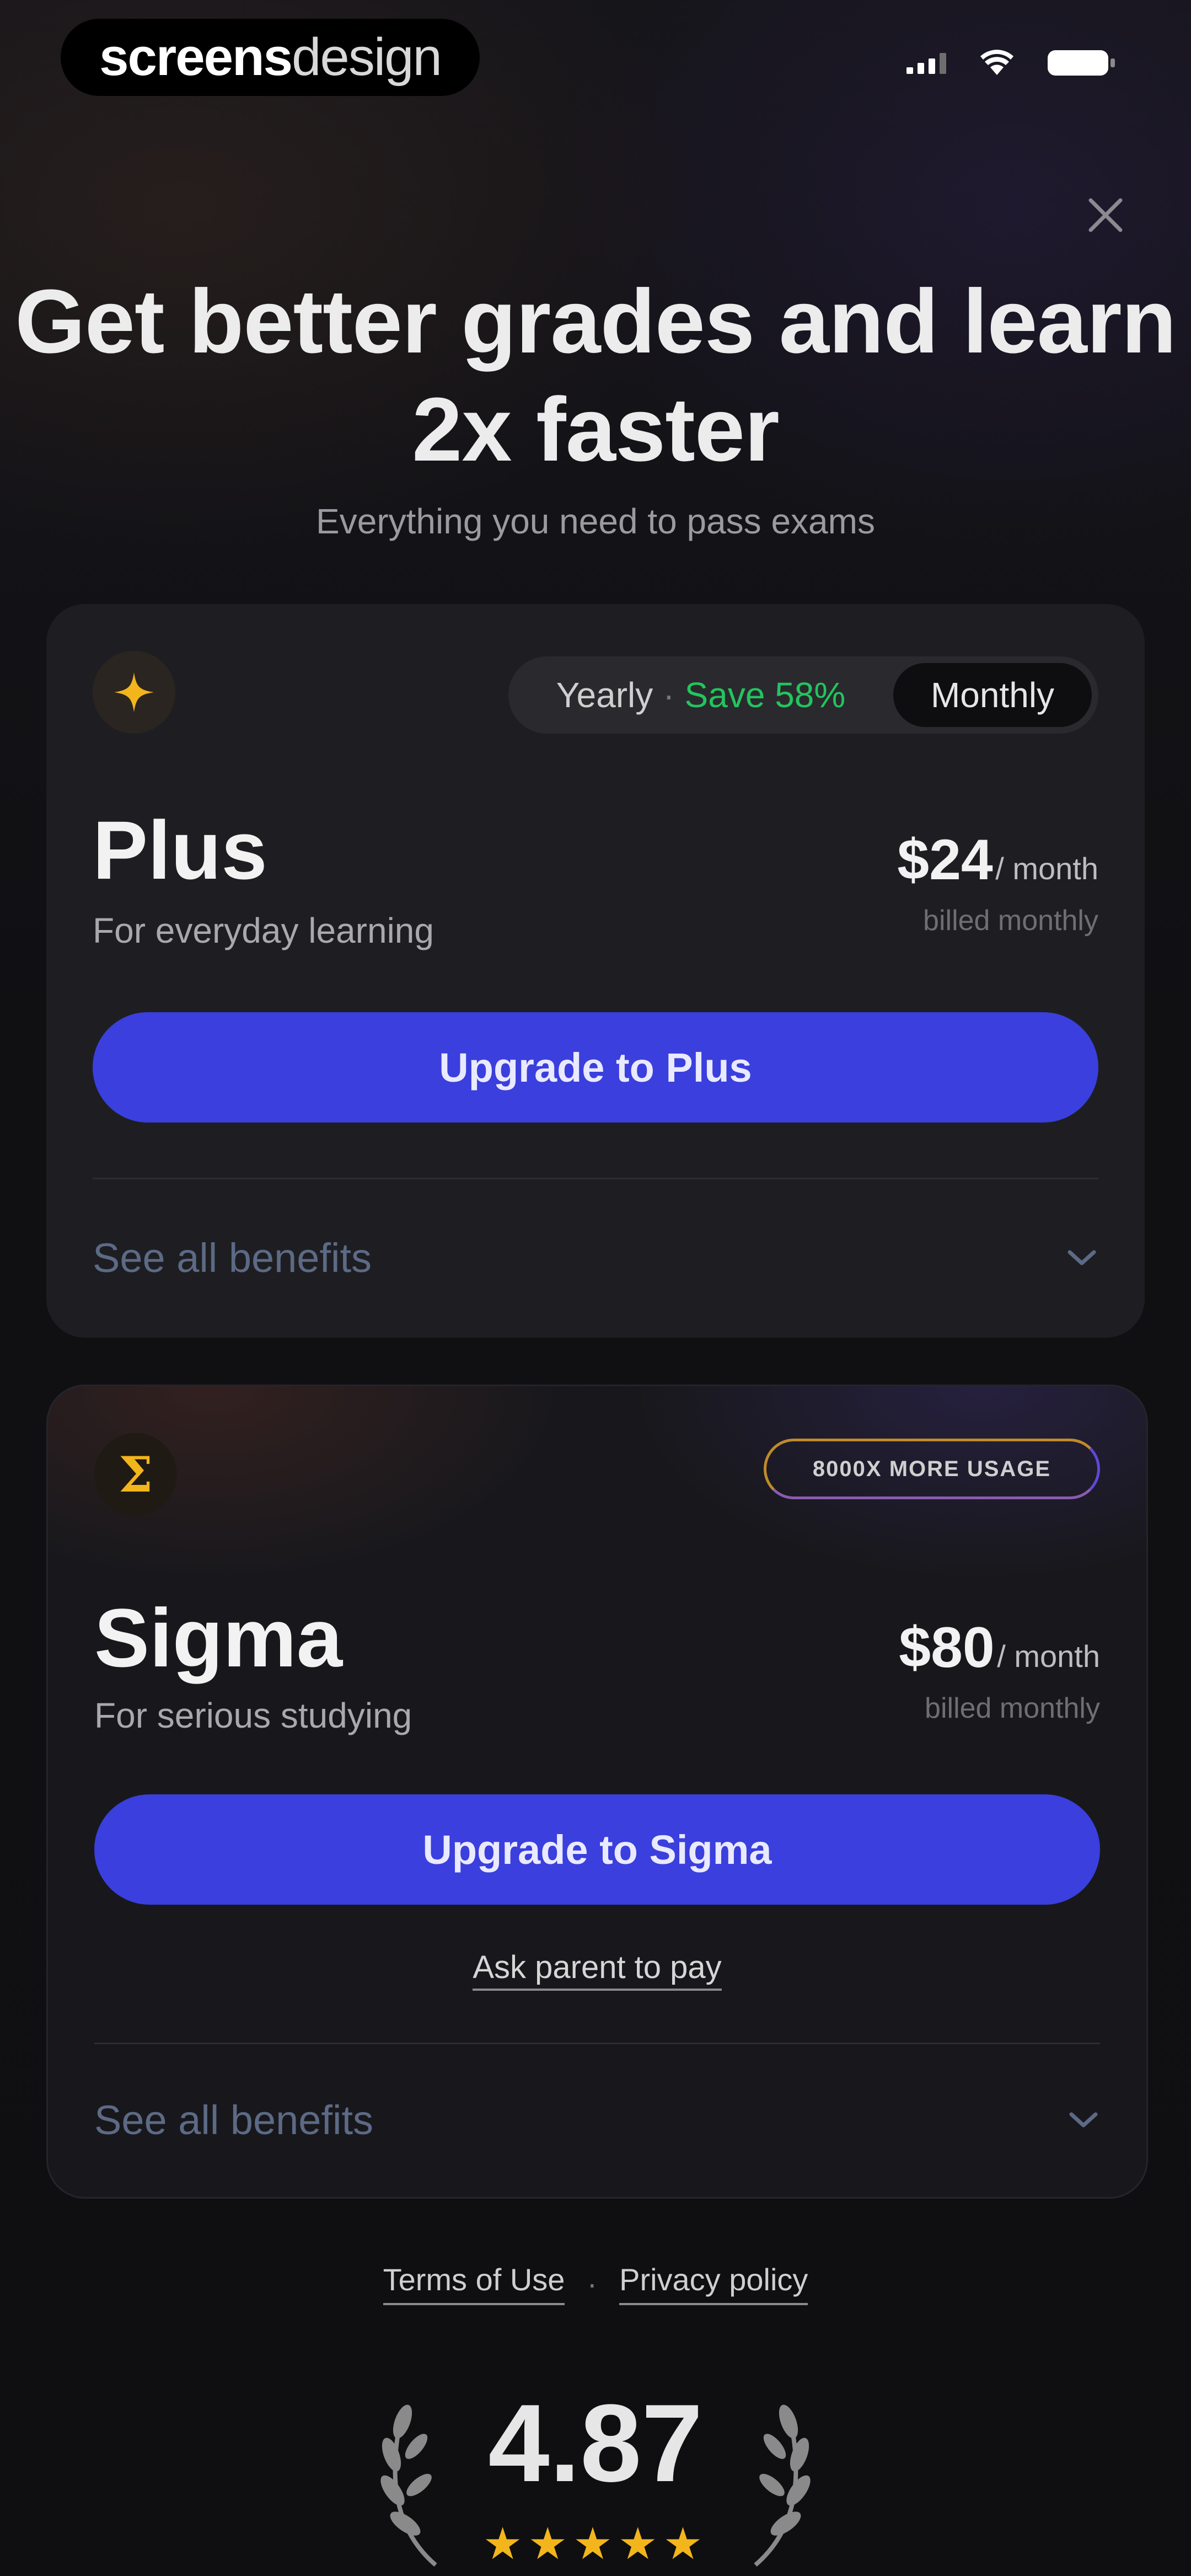 Image resolution: width=1191 pixels, height=2576 pixels. What do you see at coordinates (595, 521) in the screenshot?
I see `page-subtitle: Everything you need to pass exams` at bounding box center [595, 521].